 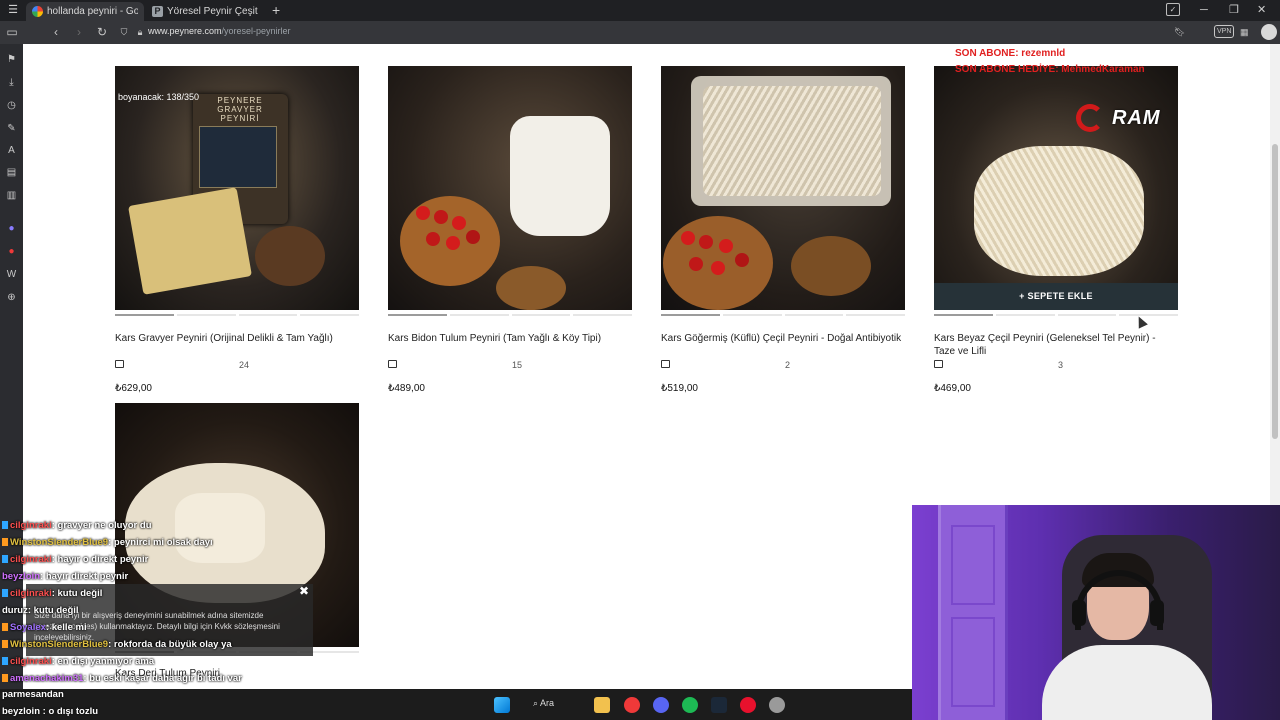 What do you see at coordinates (406, 388) in the screenshot?
I see `product-price: ₺489,00` at bounding box center [406, 388].